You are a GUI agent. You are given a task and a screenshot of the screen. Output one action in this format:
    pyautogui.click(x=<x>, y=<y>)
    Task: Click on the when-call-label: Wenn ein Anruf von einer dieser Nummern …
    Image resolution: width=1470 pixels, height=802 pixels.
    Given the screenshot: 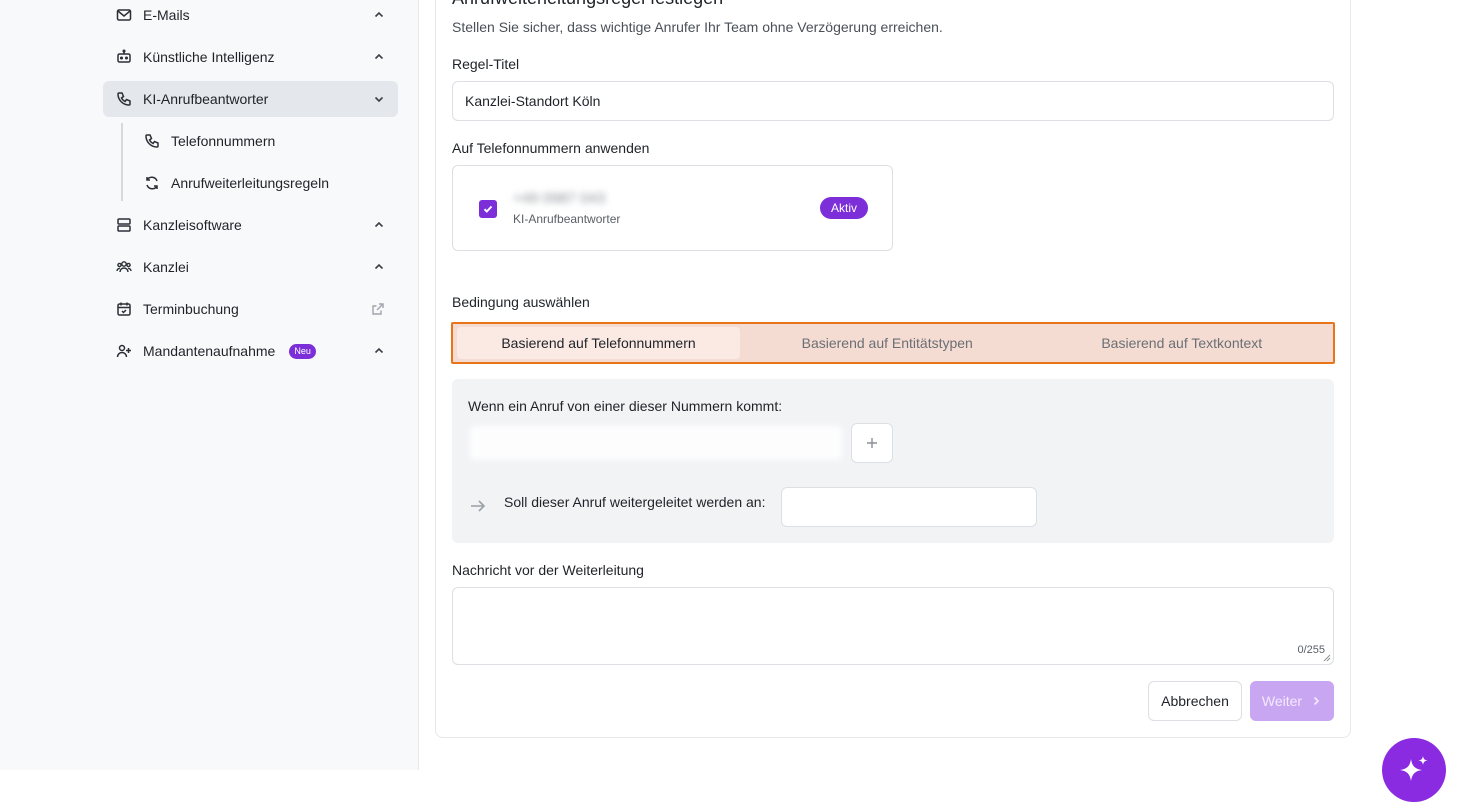 What is the action you would take?
    pyautogui.click(x=625, y=406)
    